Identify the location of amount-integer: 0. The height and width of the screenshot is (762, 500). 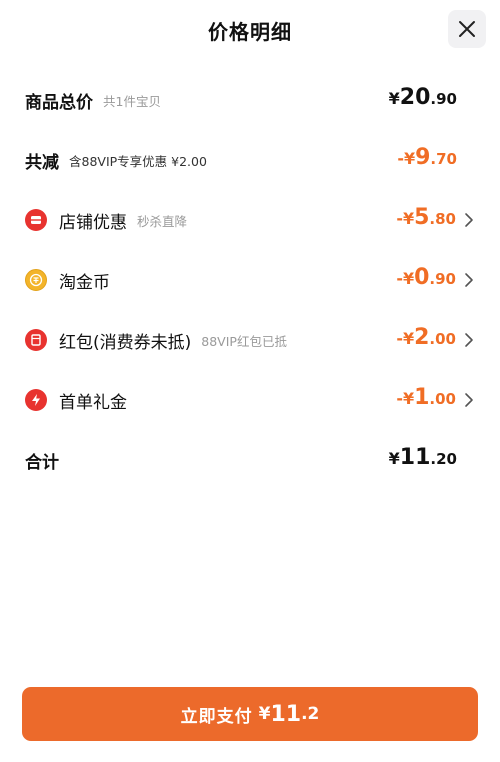
(422, 277).